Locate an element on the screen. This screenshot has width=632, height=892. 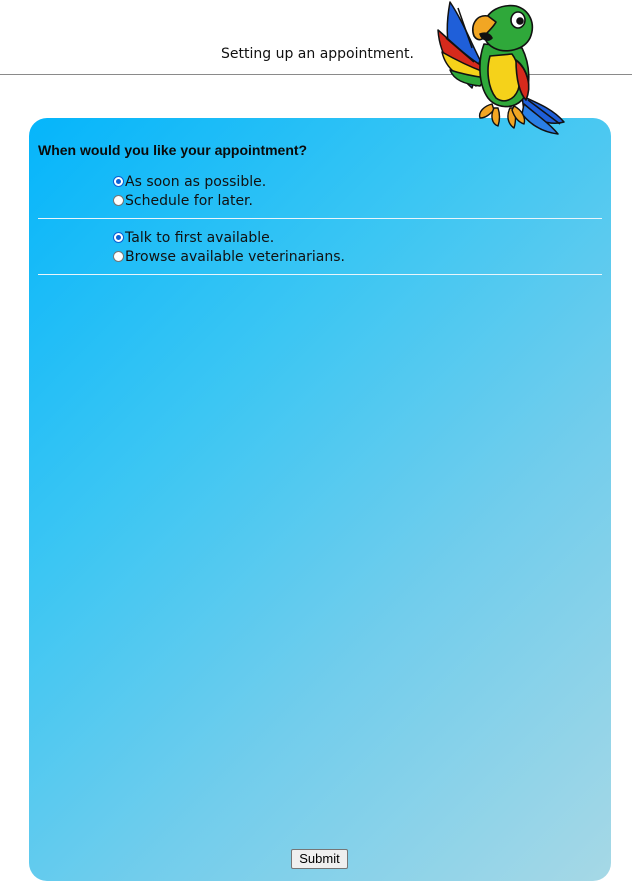
radio-as-soon-as-possible is located at coordinates (118, 181).